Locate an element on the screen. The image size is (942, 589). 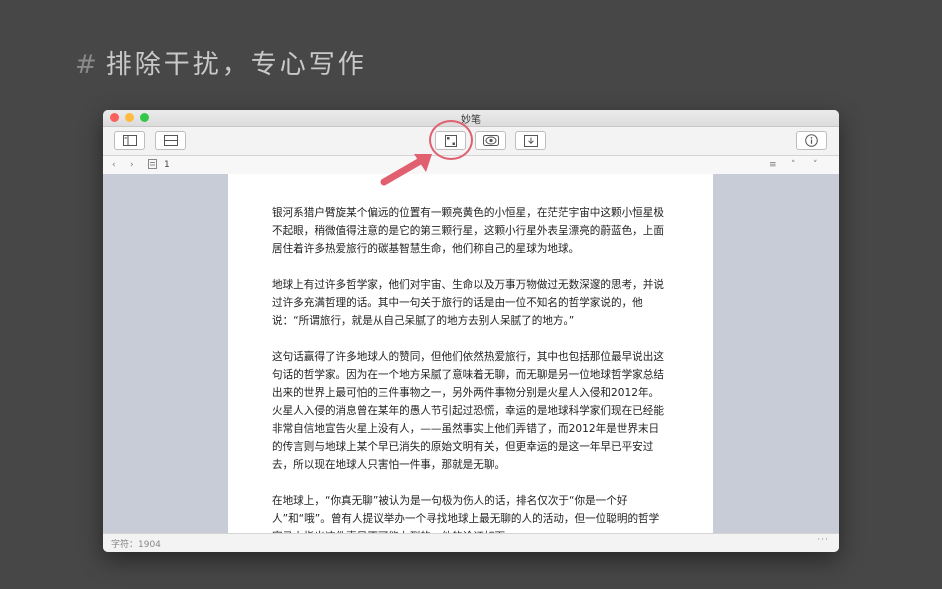
window-title: 妙笔 is located at coordinates (471, 120).